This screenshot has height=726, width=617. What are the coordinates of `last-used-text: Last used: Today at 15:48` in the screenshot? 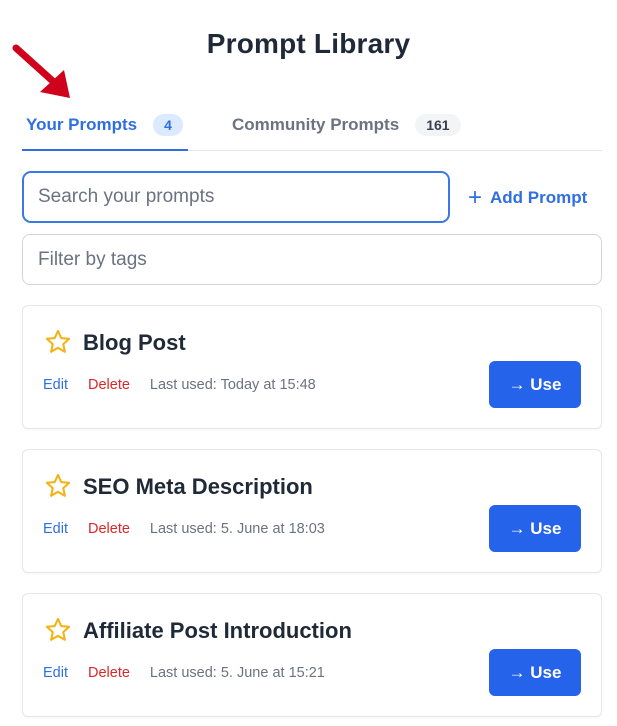 It's located at (232, 385).